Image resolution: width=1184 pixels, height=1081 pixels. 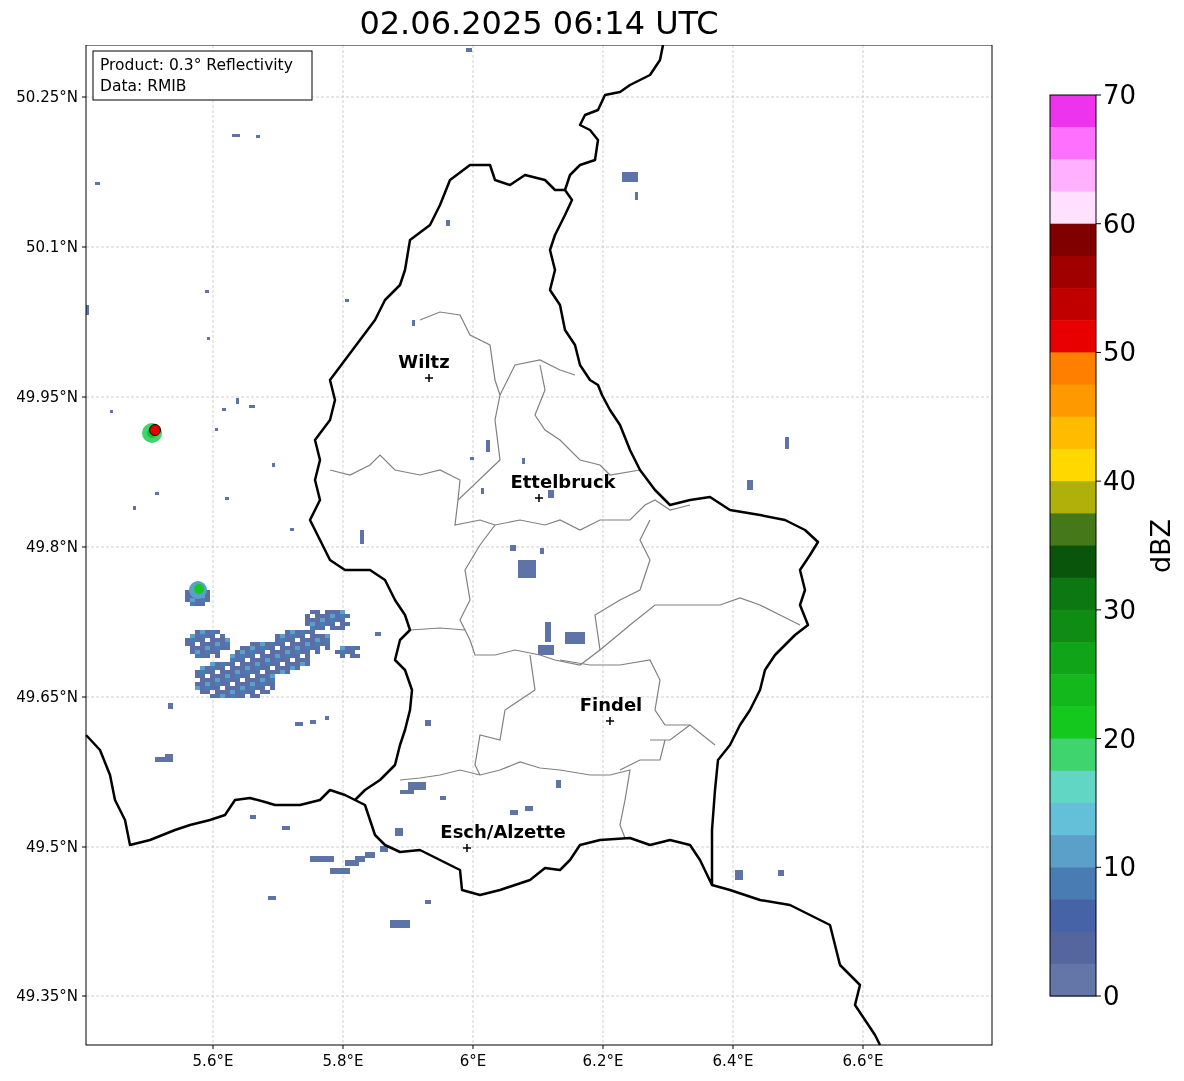 What do you see at coordinates (47, 397) in the screenshot?
I see `latitude-label: 49.95°N` at bounding box center [47, 397].